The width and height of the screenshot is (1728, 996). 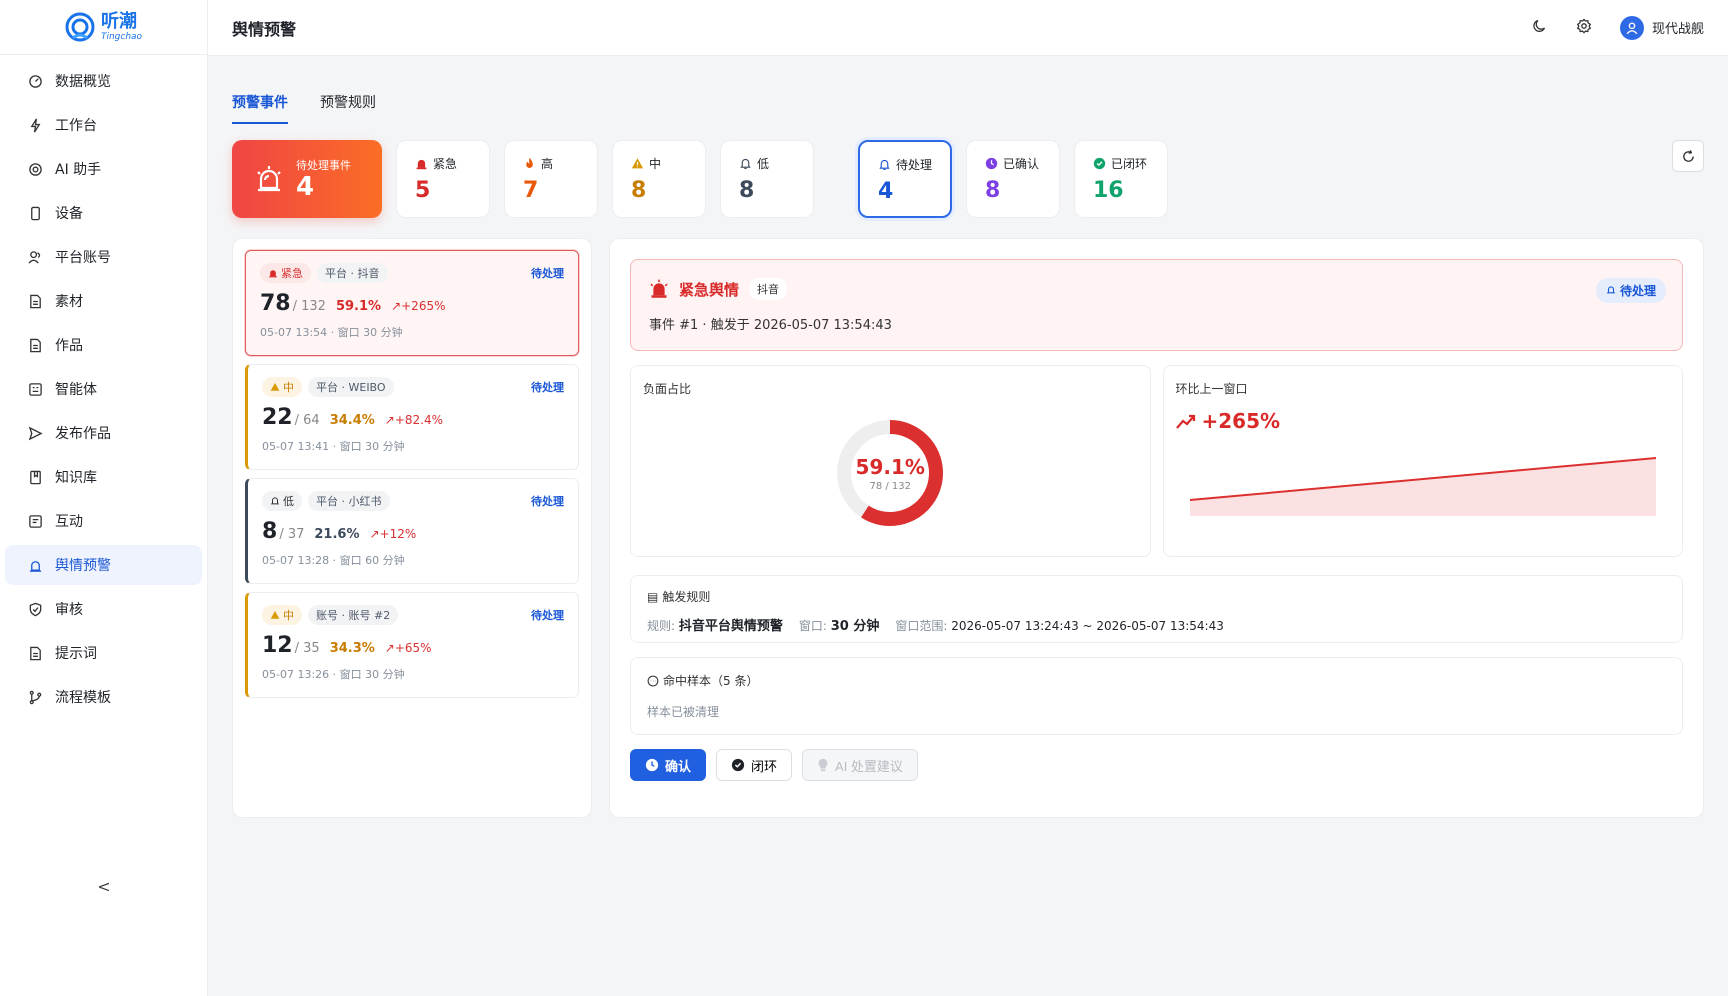 I want to click on growth-card: 环比上一窗口 +265%, so click(x=1422, y=461).